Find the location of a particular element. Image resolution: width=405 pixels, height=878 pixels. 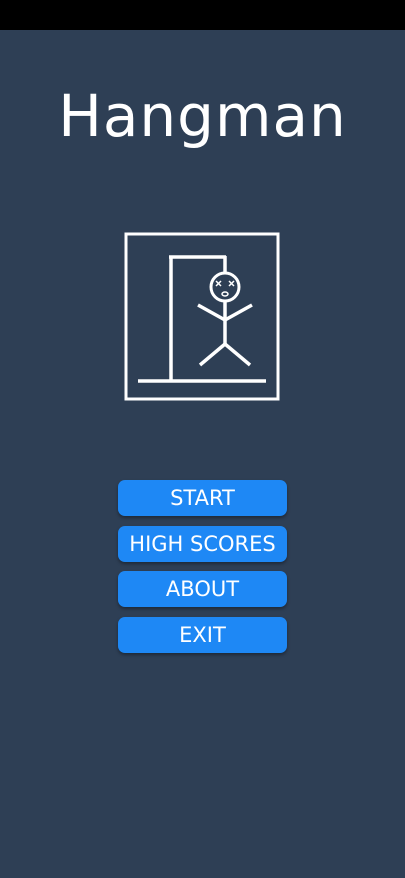

app-title: Hangman is located at coordinates (202, 116).